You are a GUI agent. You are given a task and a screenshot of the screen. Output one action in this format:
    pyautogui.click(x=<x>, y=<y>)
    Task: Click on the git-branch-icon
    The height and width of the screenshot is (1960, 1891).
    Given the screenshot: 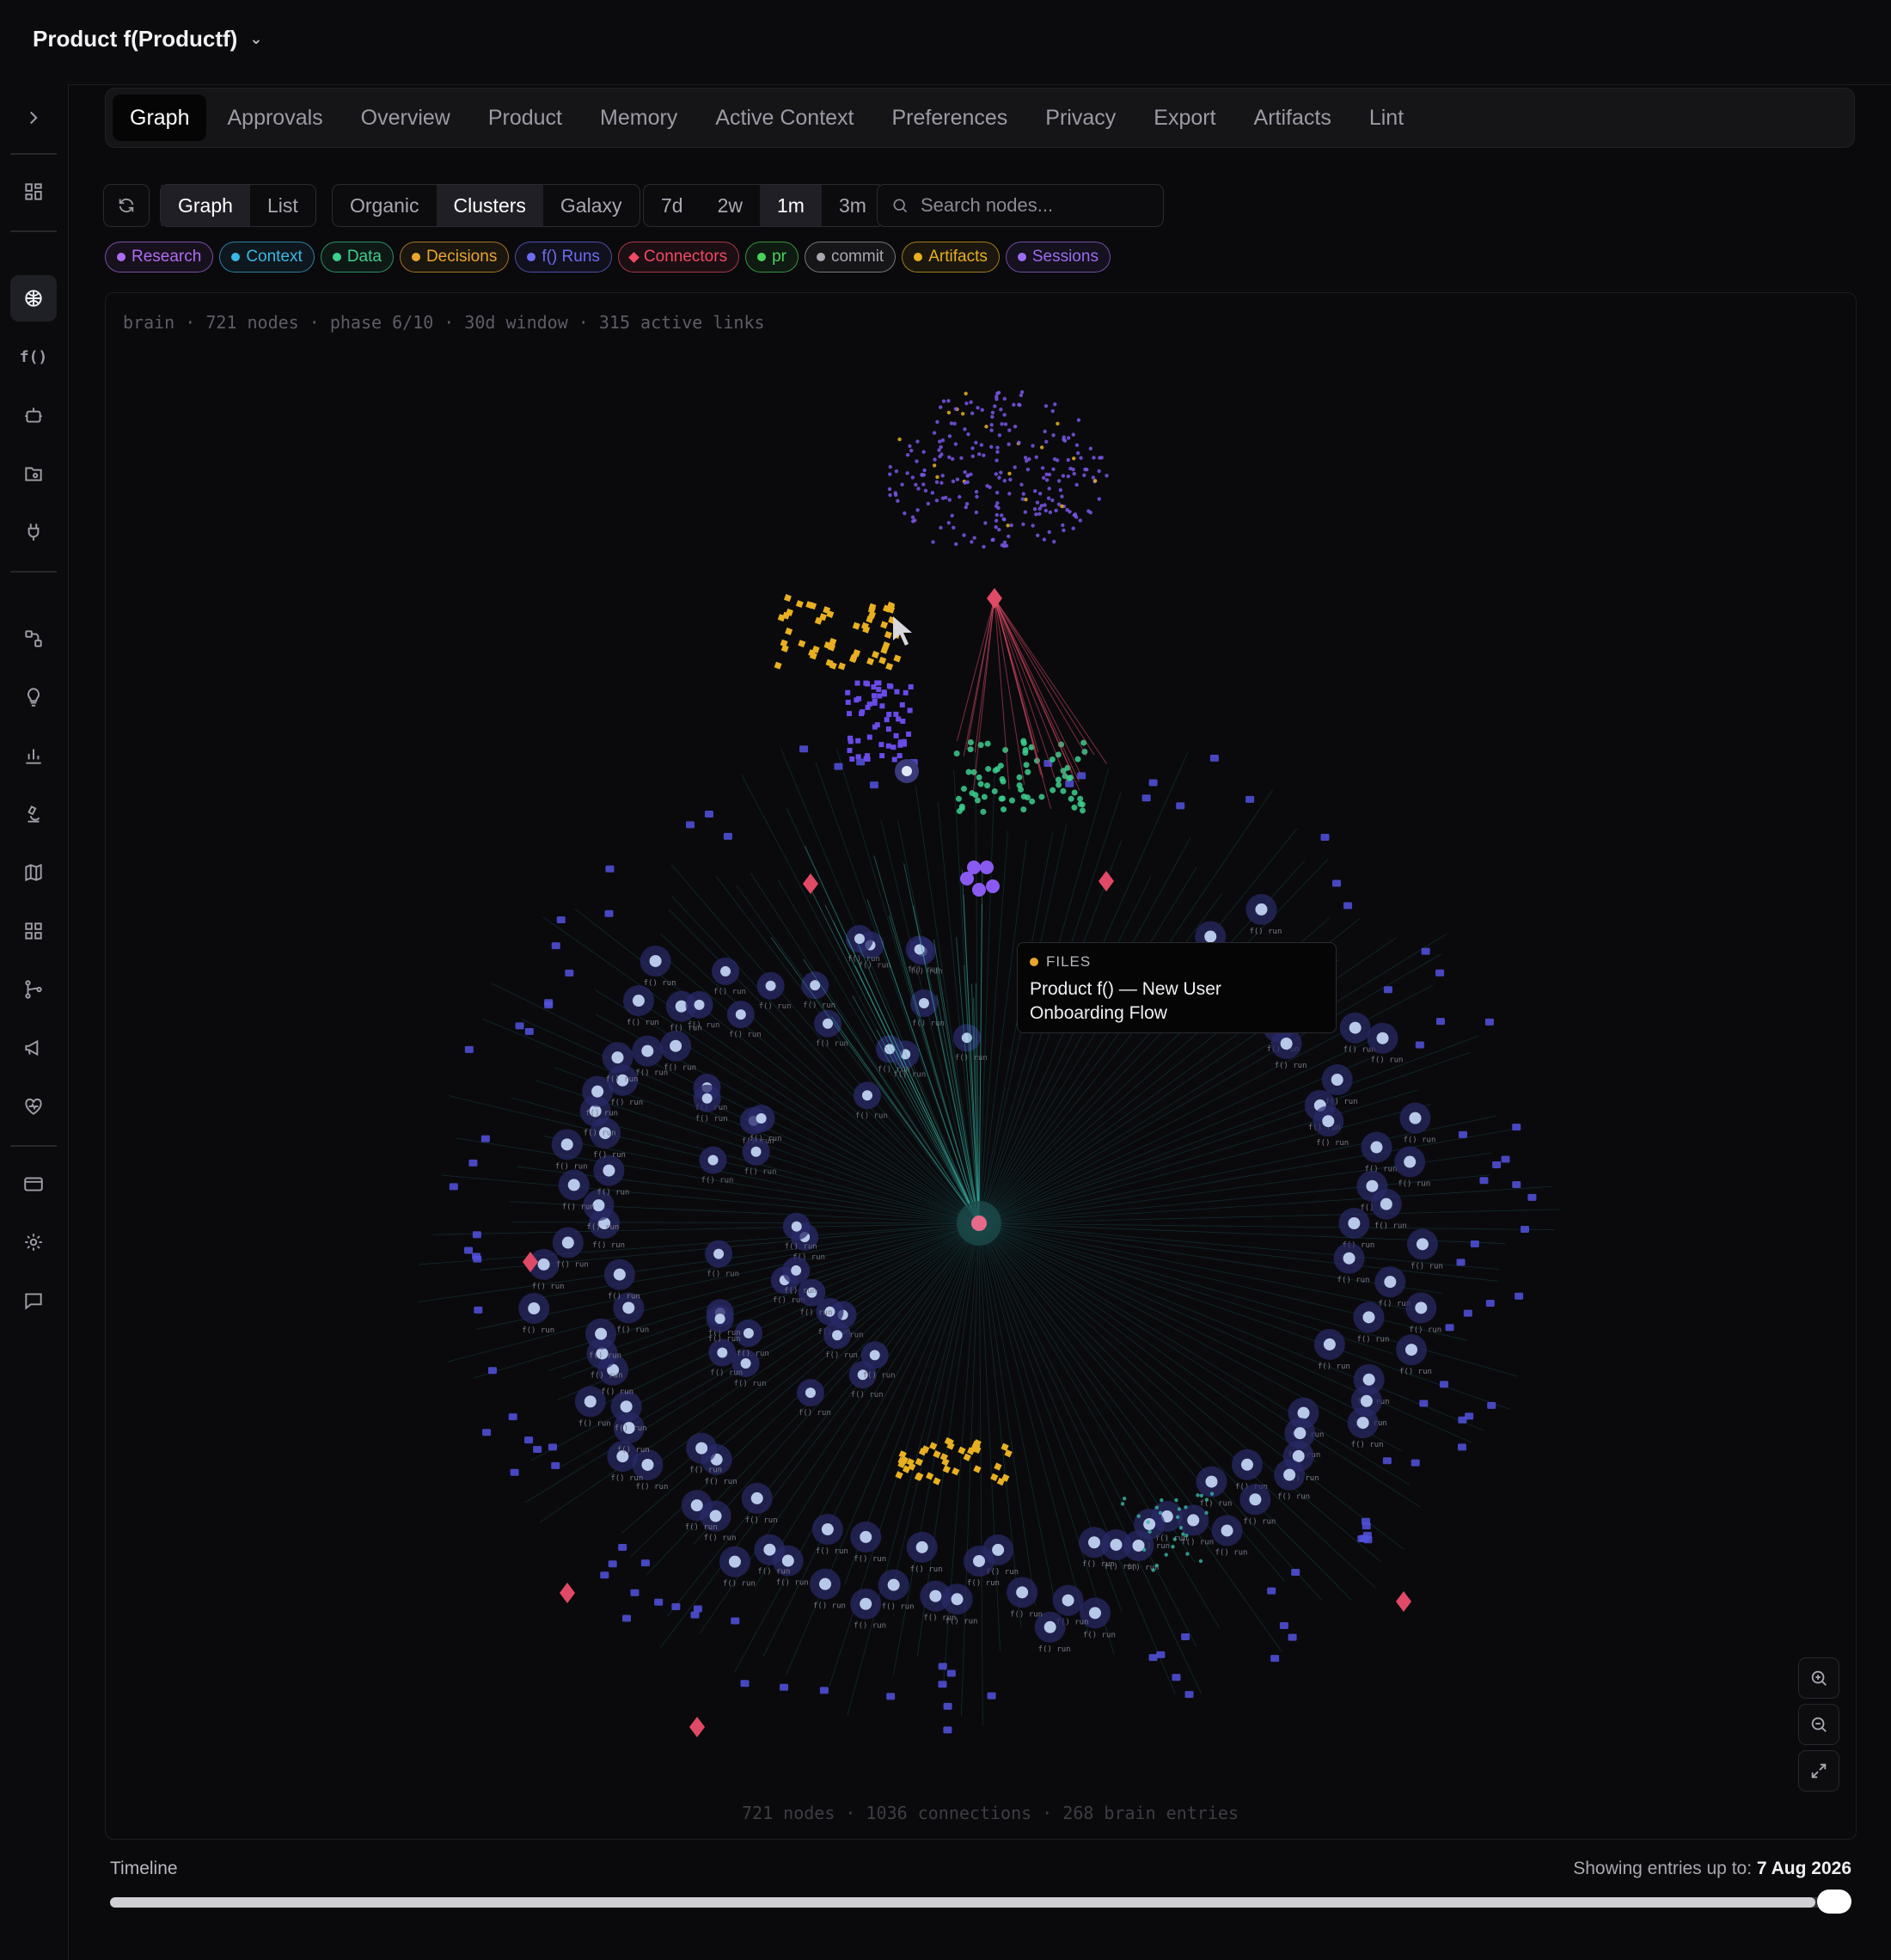 What is the action you would take?
    pyautogui.click(x=33, y=989)
    